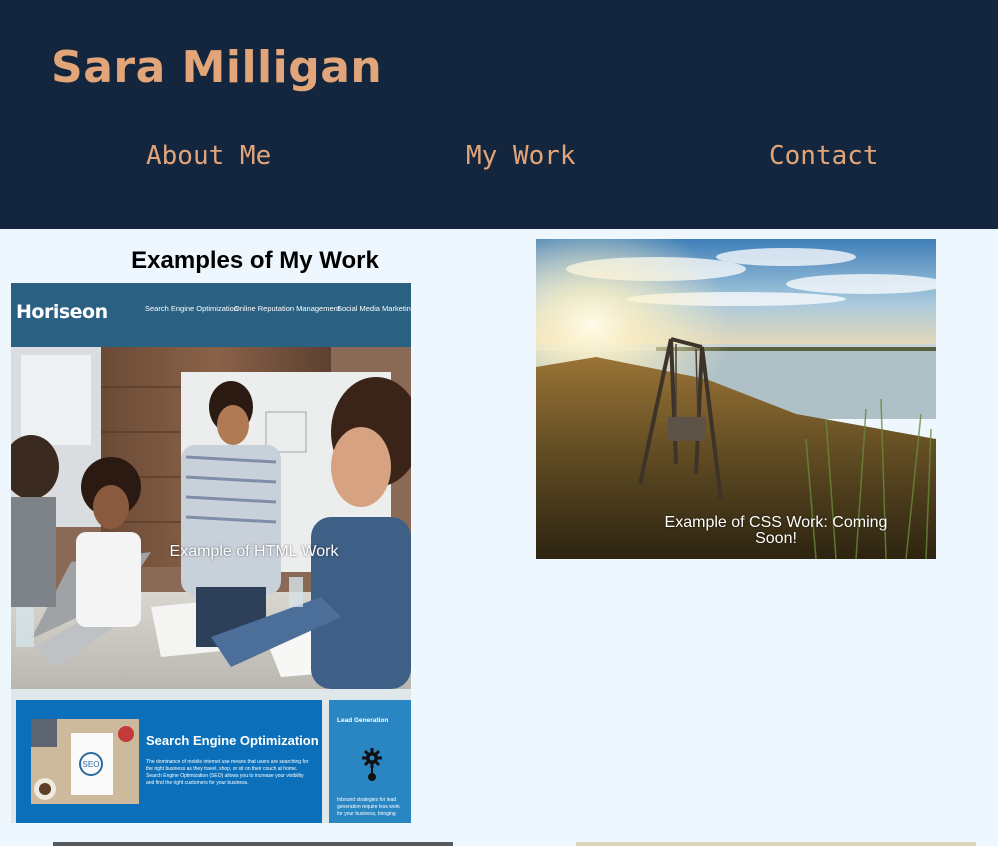 The height and width of the screenshot is (846, 998). I want to click on nav-link-about-me: About Me, so click(208, 156).